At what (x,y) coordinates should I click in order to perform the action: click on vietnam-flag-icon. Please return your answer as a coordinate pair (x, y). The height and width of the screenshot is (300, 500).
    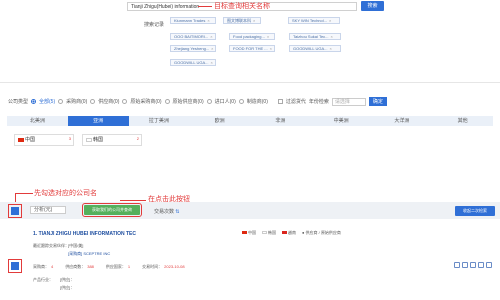
    Looking at the image, I should click on (284, 233).